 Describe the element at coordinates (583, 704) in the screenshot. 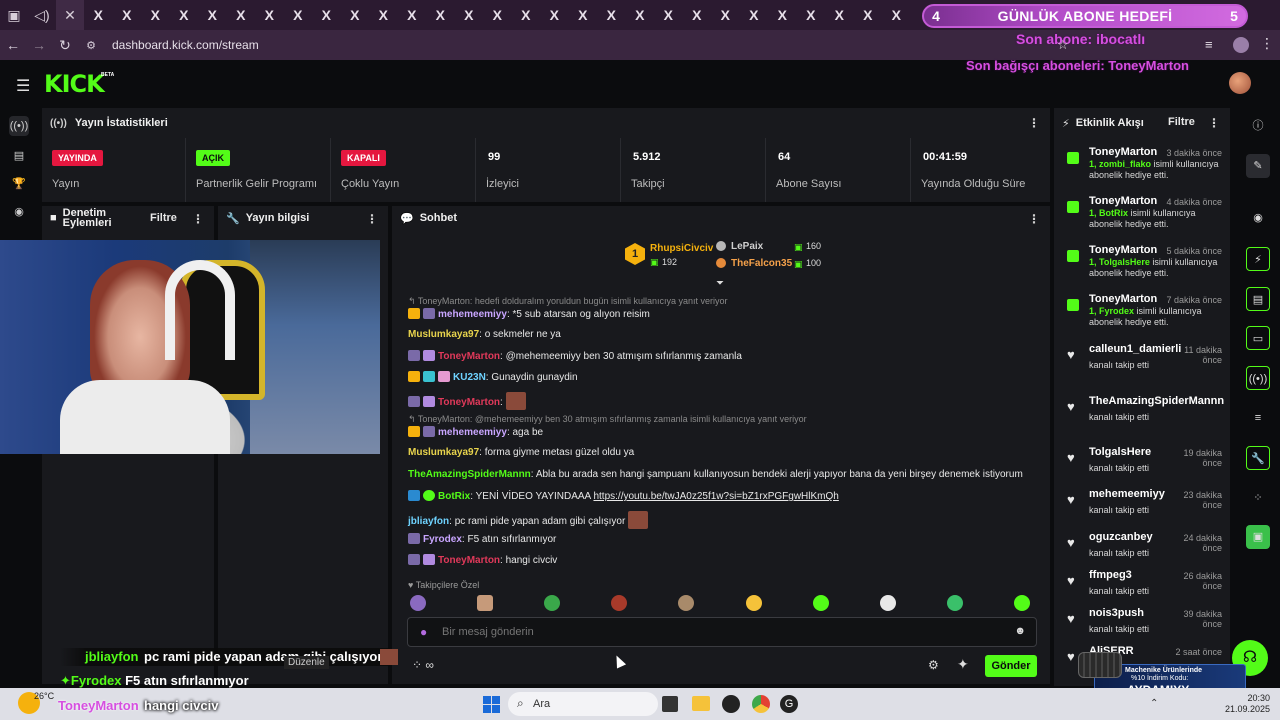

I see `taskbar-search: ⌕ Ara` at that location.